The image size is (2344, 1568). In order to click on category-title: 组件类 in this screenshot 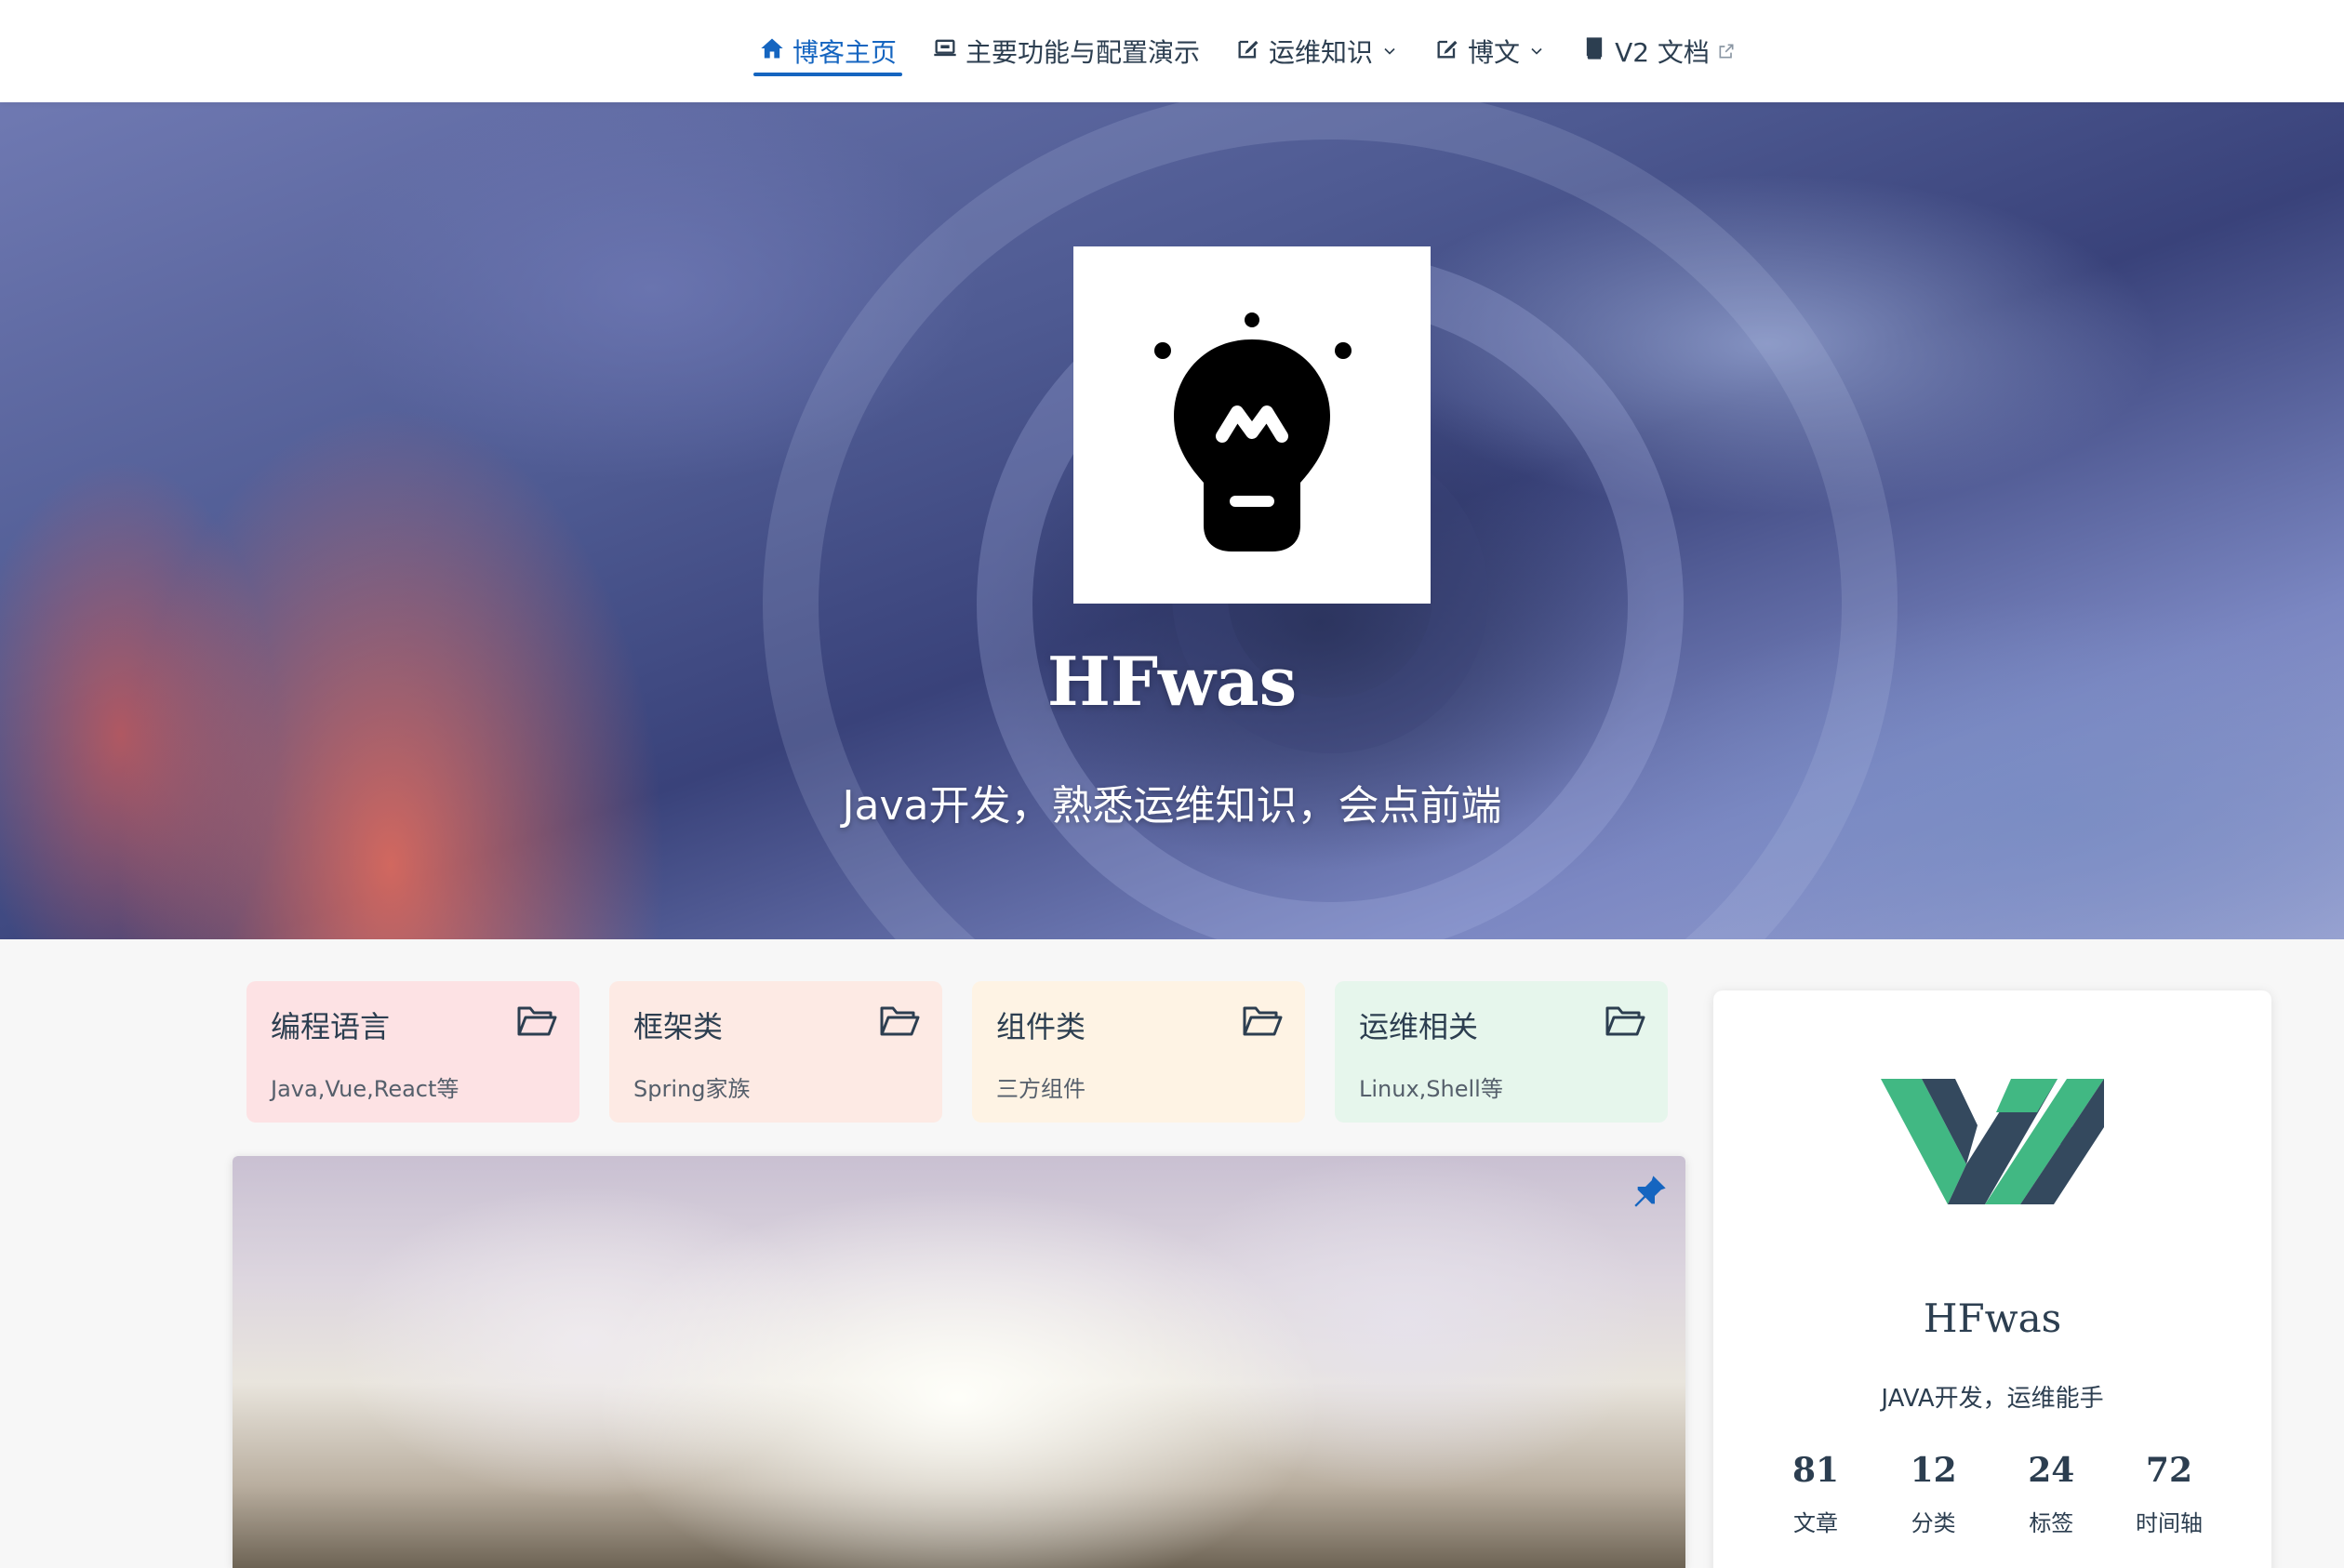, I will do `click(1041, 1026)`.